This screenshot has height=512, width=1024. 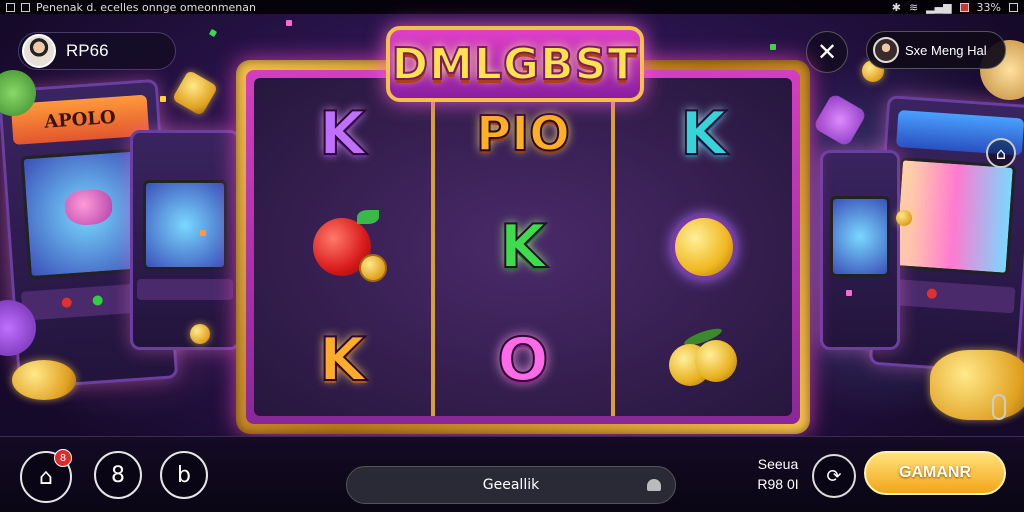 I want to click on symbol-text: PIO, so click(x=523, y=134).